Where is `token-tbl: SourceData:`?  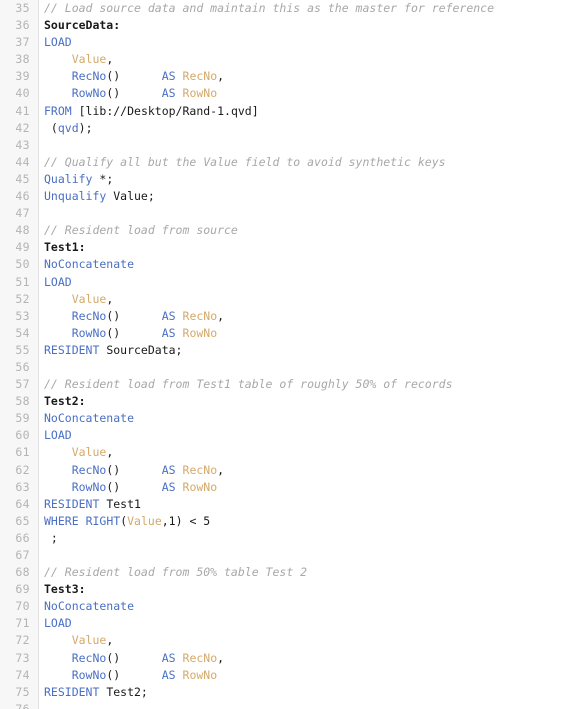
token-tbl: SourceData: is located at coordinates (82, 25).